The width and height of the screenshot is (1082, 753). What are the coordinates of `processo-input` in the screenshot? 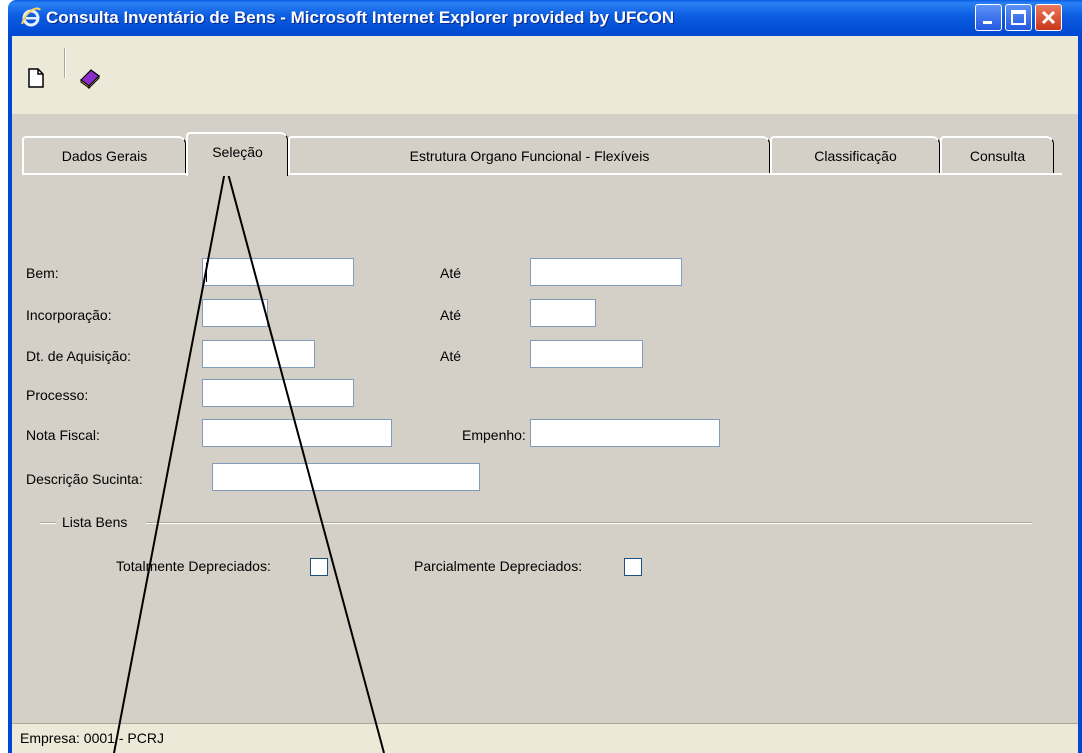 It's located at (278, 393).